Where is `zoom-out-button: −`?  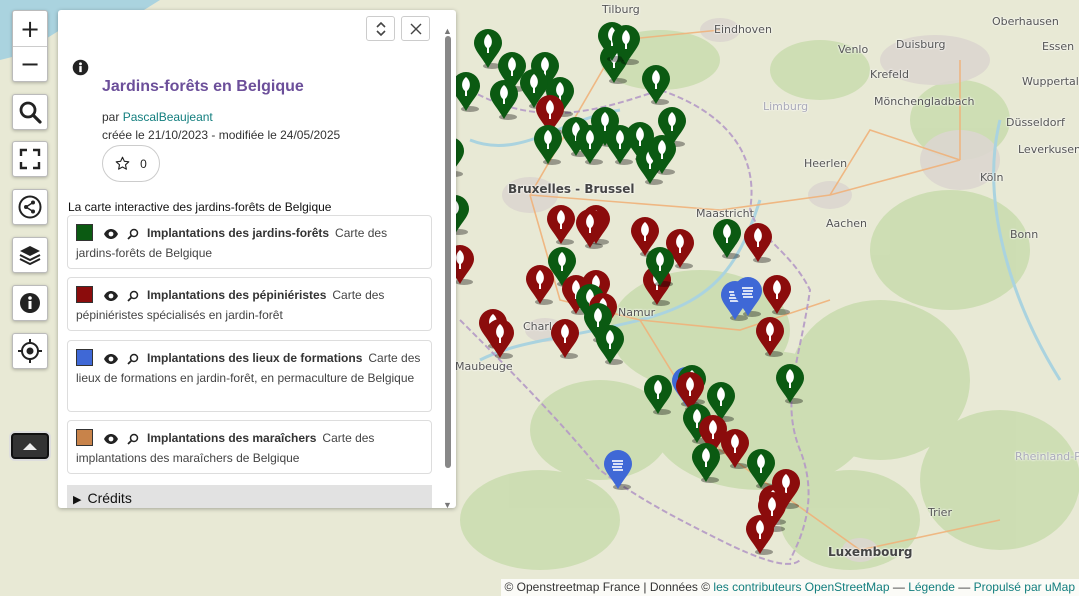
zoom-out-button: − is located at coordinates (30, 63).